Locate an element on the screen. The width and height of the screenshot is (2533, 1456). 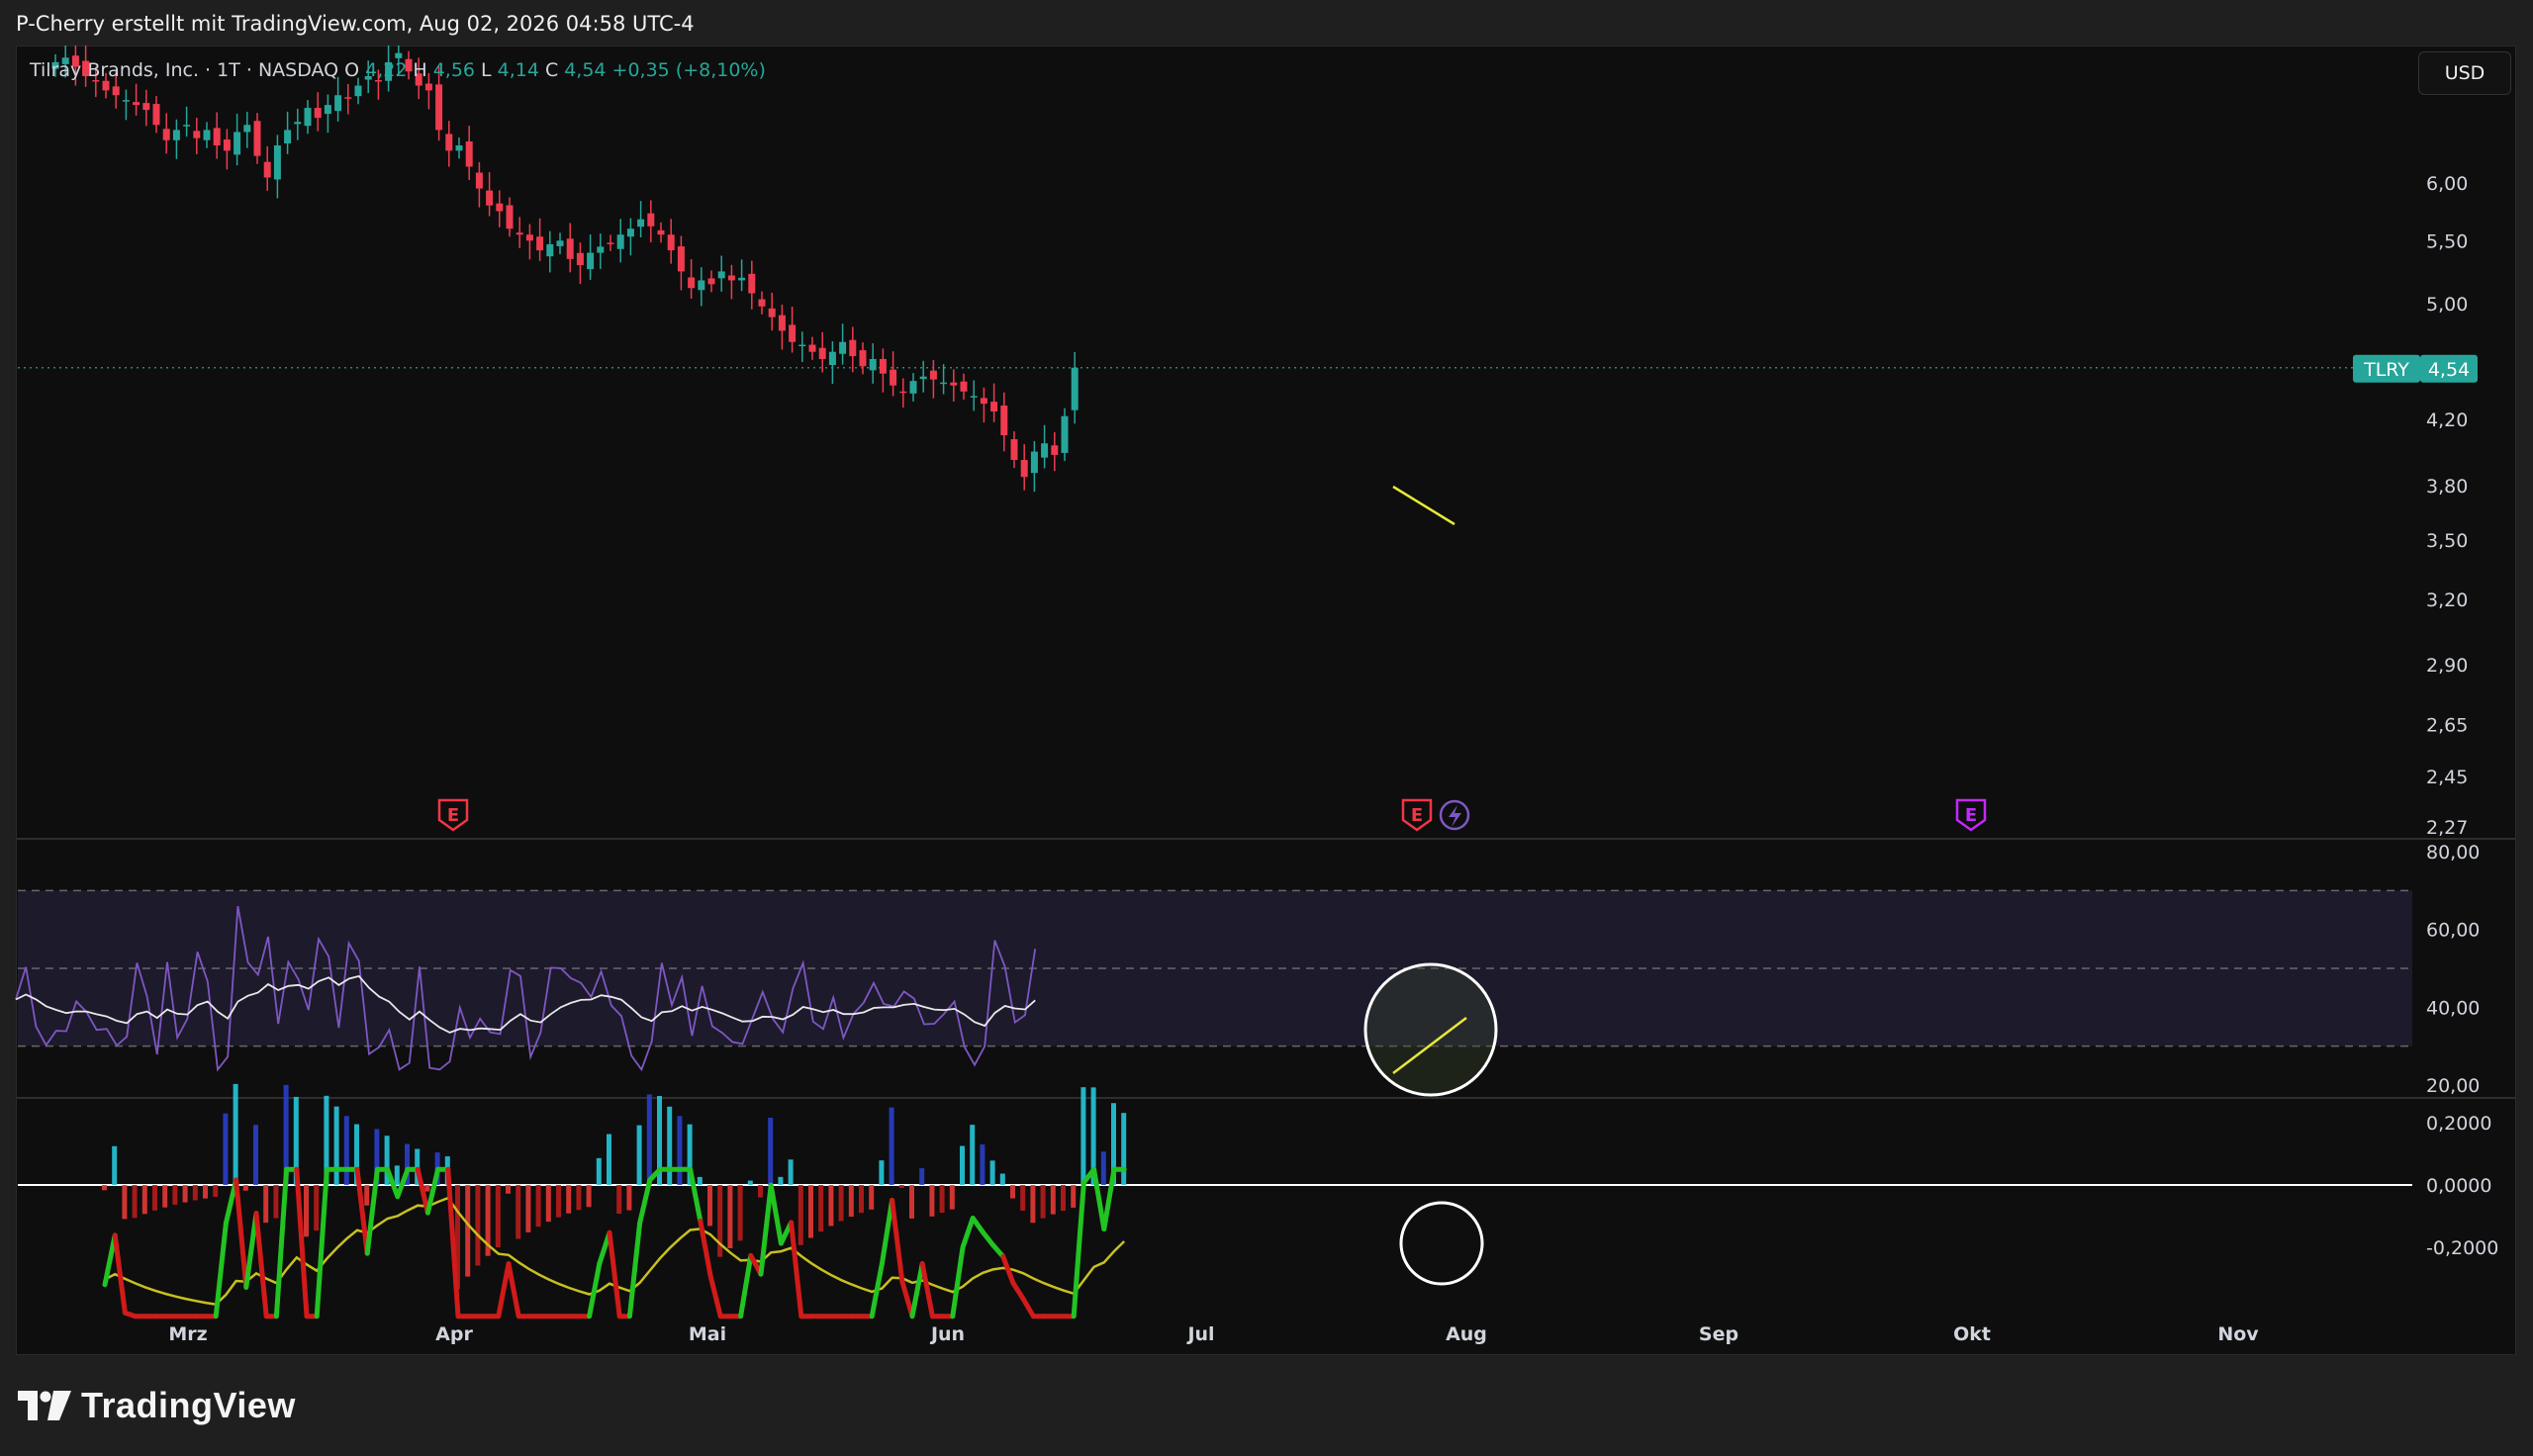
symbol-name: Tilray Brands, Inc. · 1T · NASDAQ is located at coordinates (184, 70).